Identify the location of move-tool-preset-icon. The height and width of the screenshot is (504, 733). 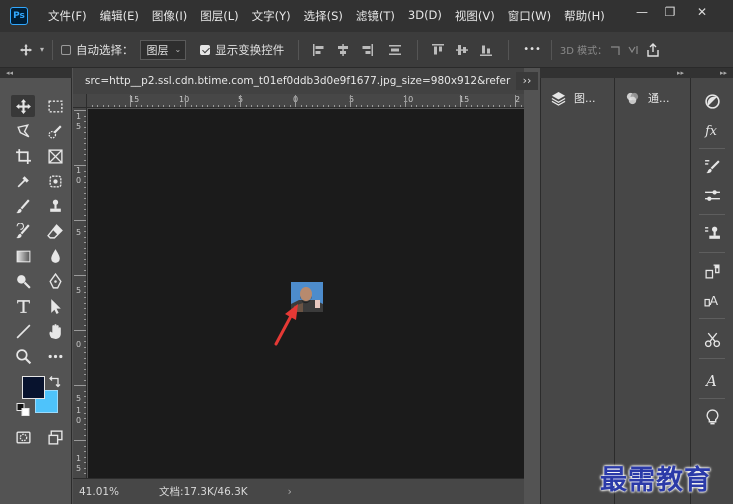
(26, 50).